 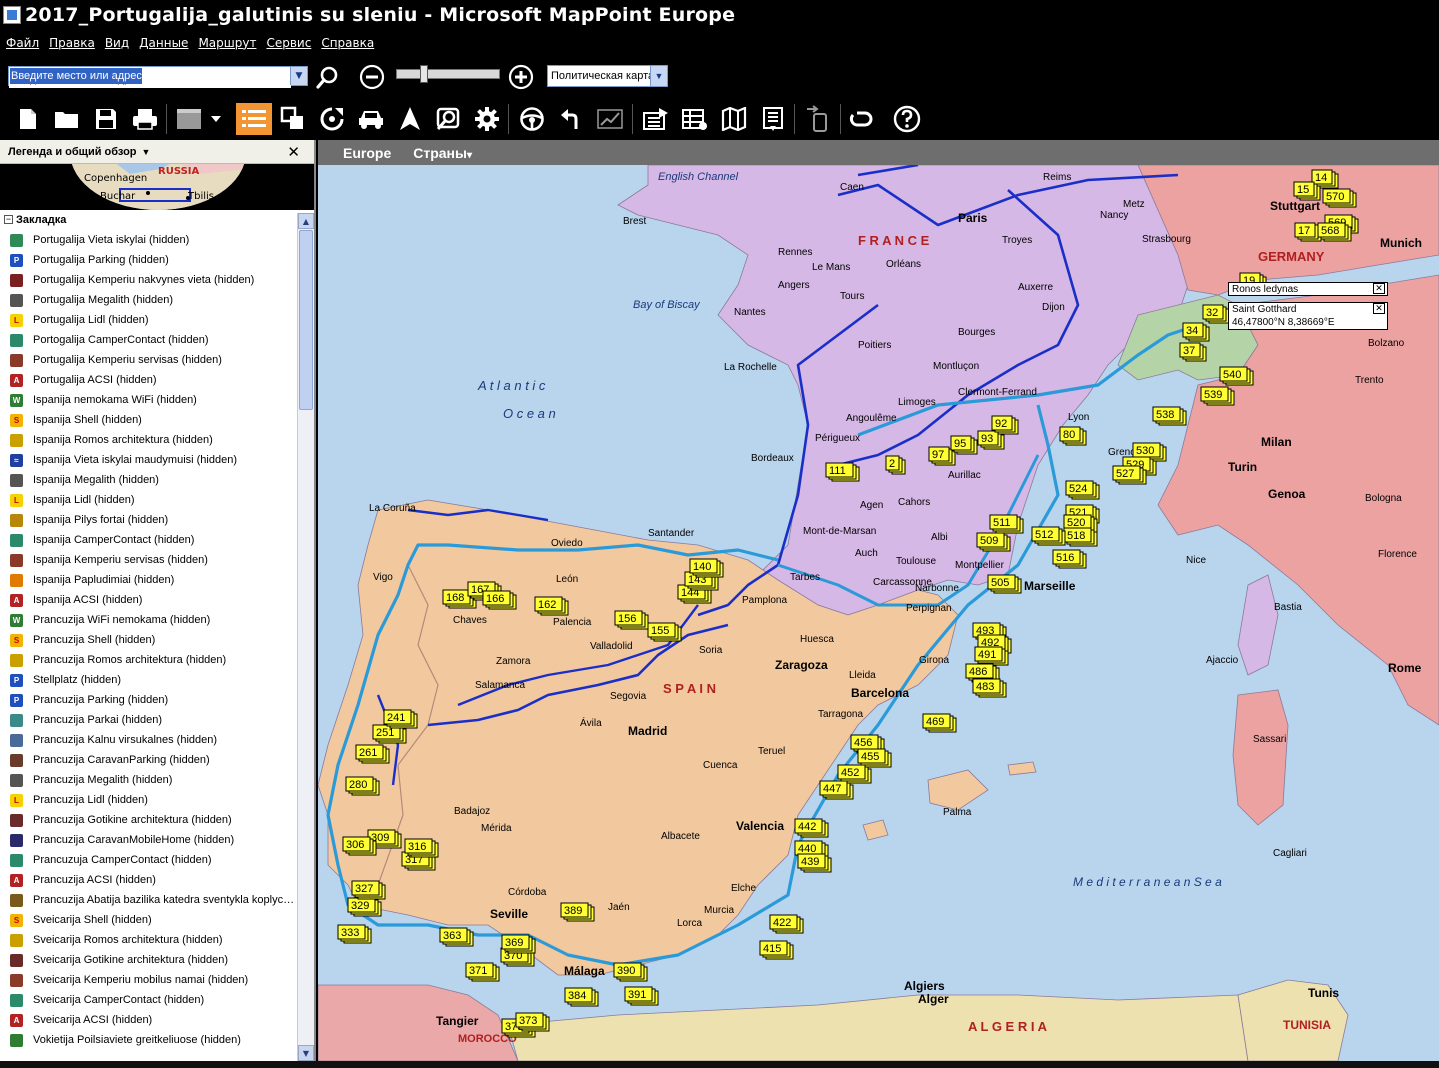 I want to click on route-marker: 415, so click(x=776, y=950).